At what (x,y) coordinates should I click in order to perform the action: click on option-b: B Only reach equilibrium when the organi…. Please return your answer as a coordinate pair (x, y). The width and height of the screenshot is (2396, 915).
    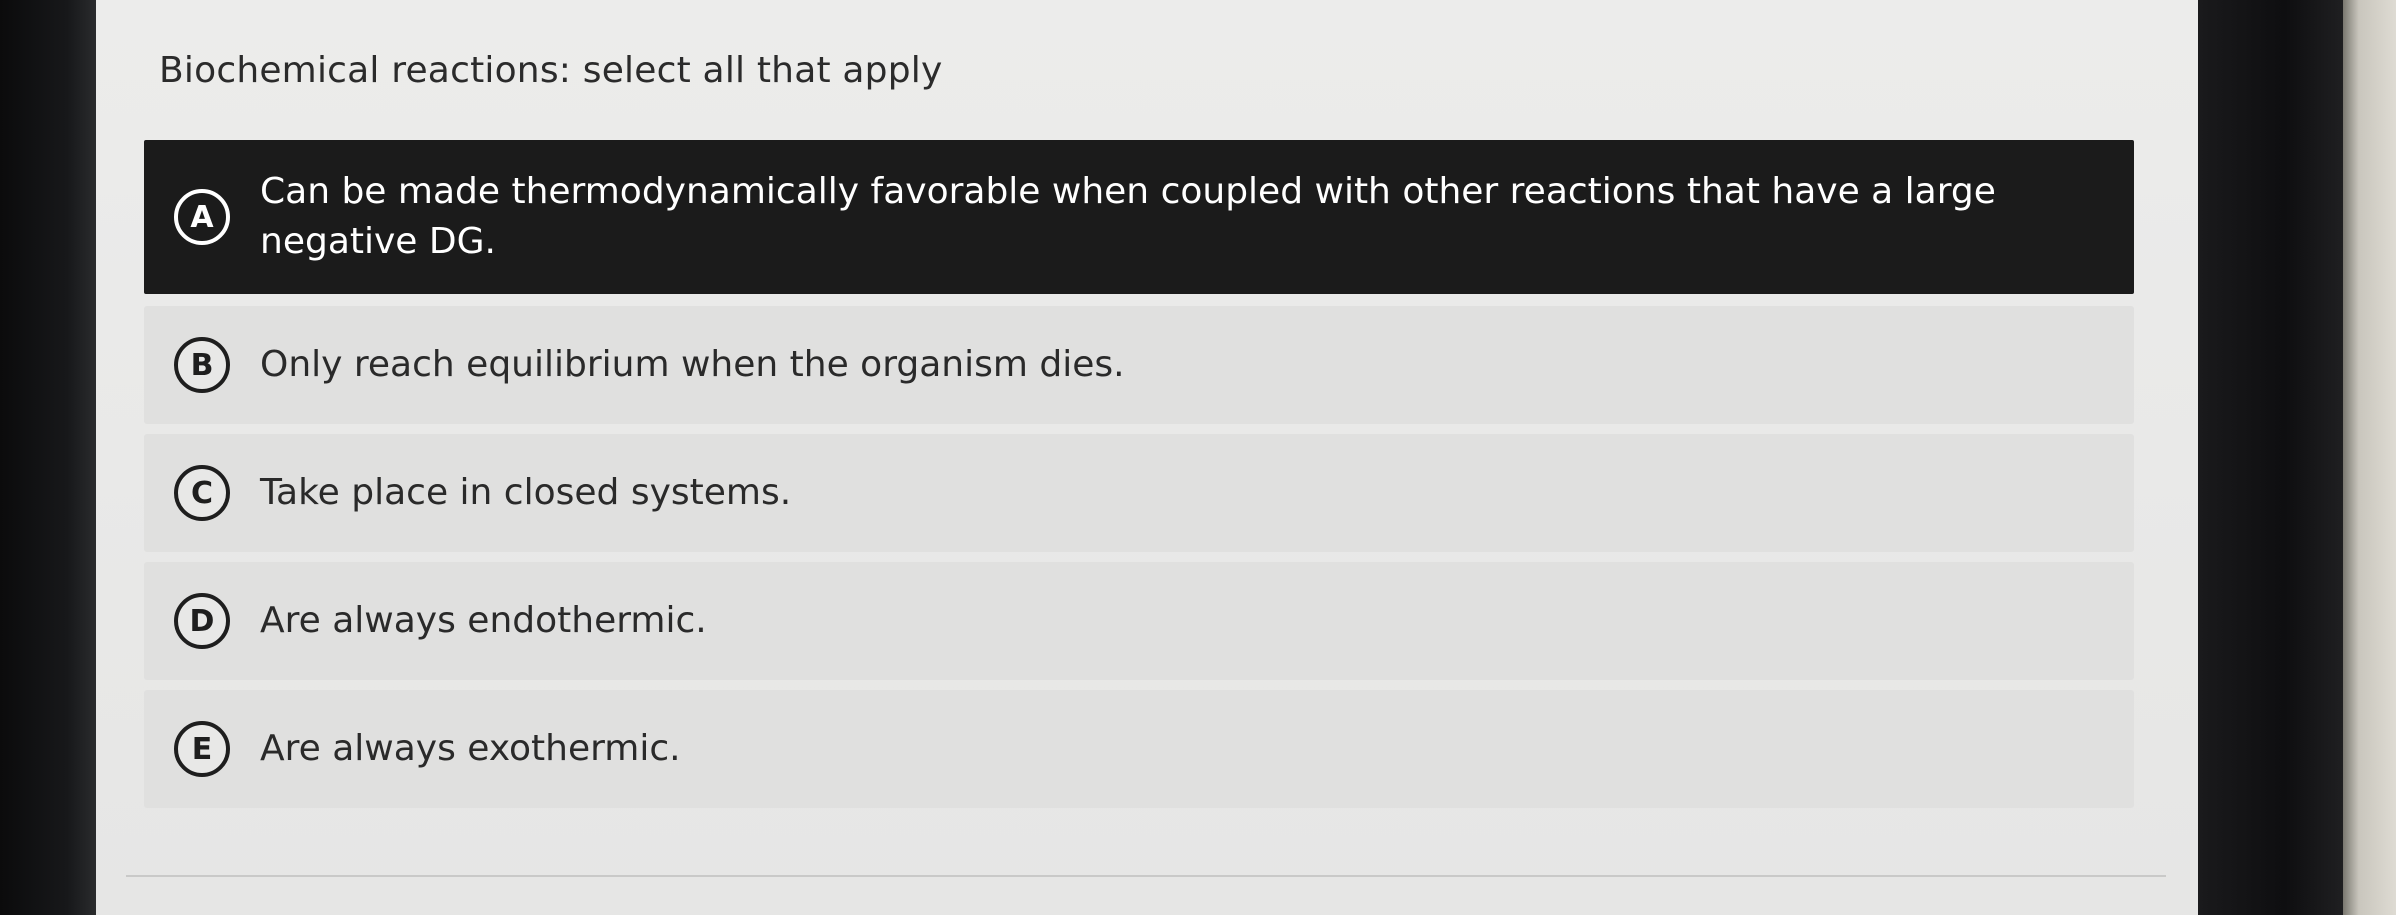
    Looking at the image, I should click on (1139, 365).